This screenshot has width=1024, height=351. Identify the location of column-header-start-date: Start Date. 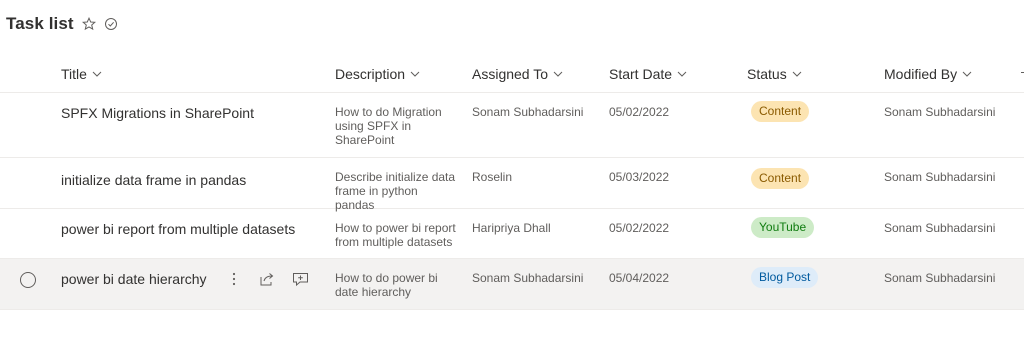
(648, 74).